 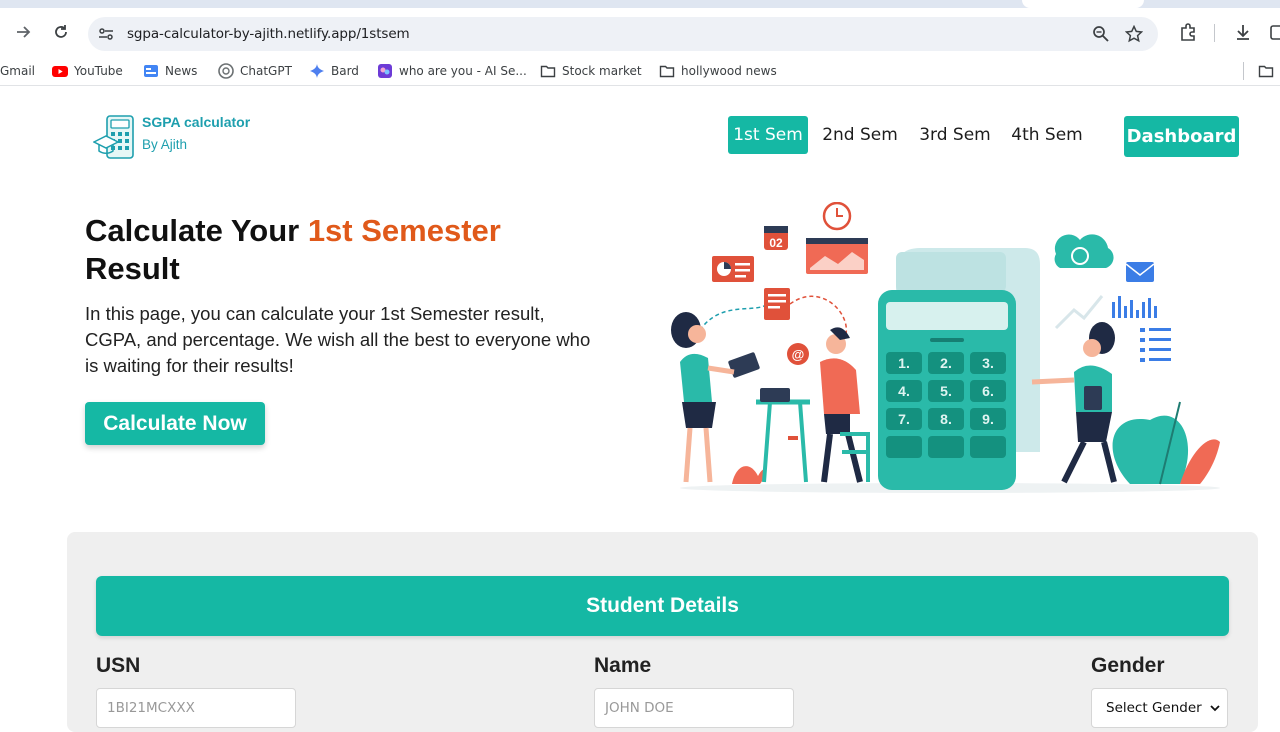 I want to click on name-input: JOHN DOE, so click(x=694, y=708).